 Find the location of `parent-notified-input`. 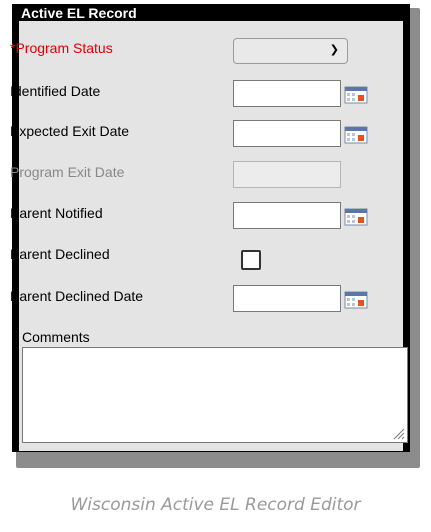

parent-notified-input is located at coordinates (287, 215).